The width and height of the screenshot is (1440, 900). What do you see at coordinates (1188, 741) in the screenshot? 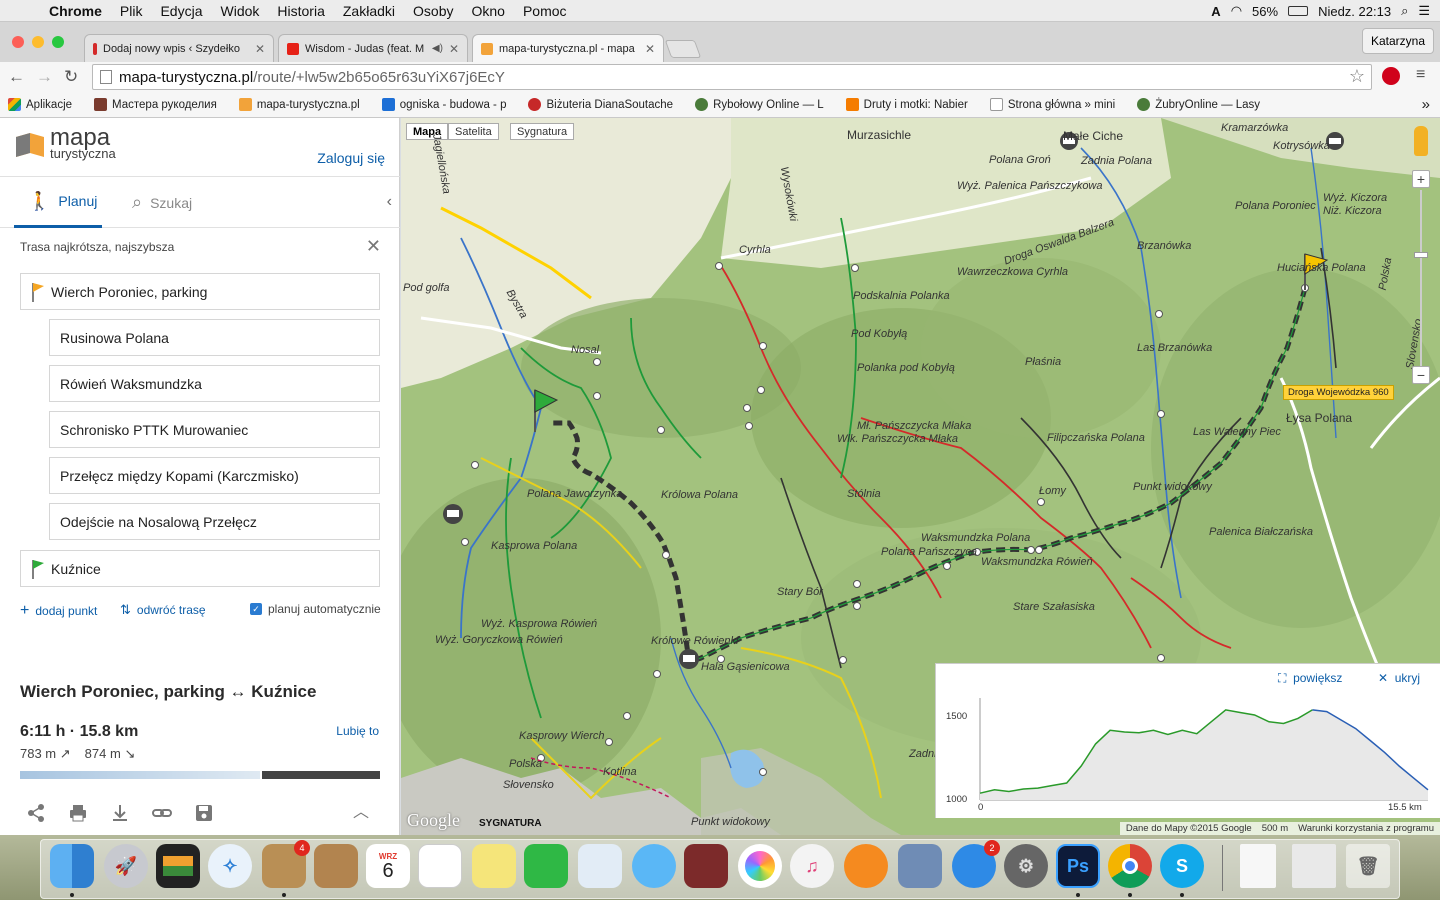
I see `elevation-chart` at bounding box center [1188, 741].